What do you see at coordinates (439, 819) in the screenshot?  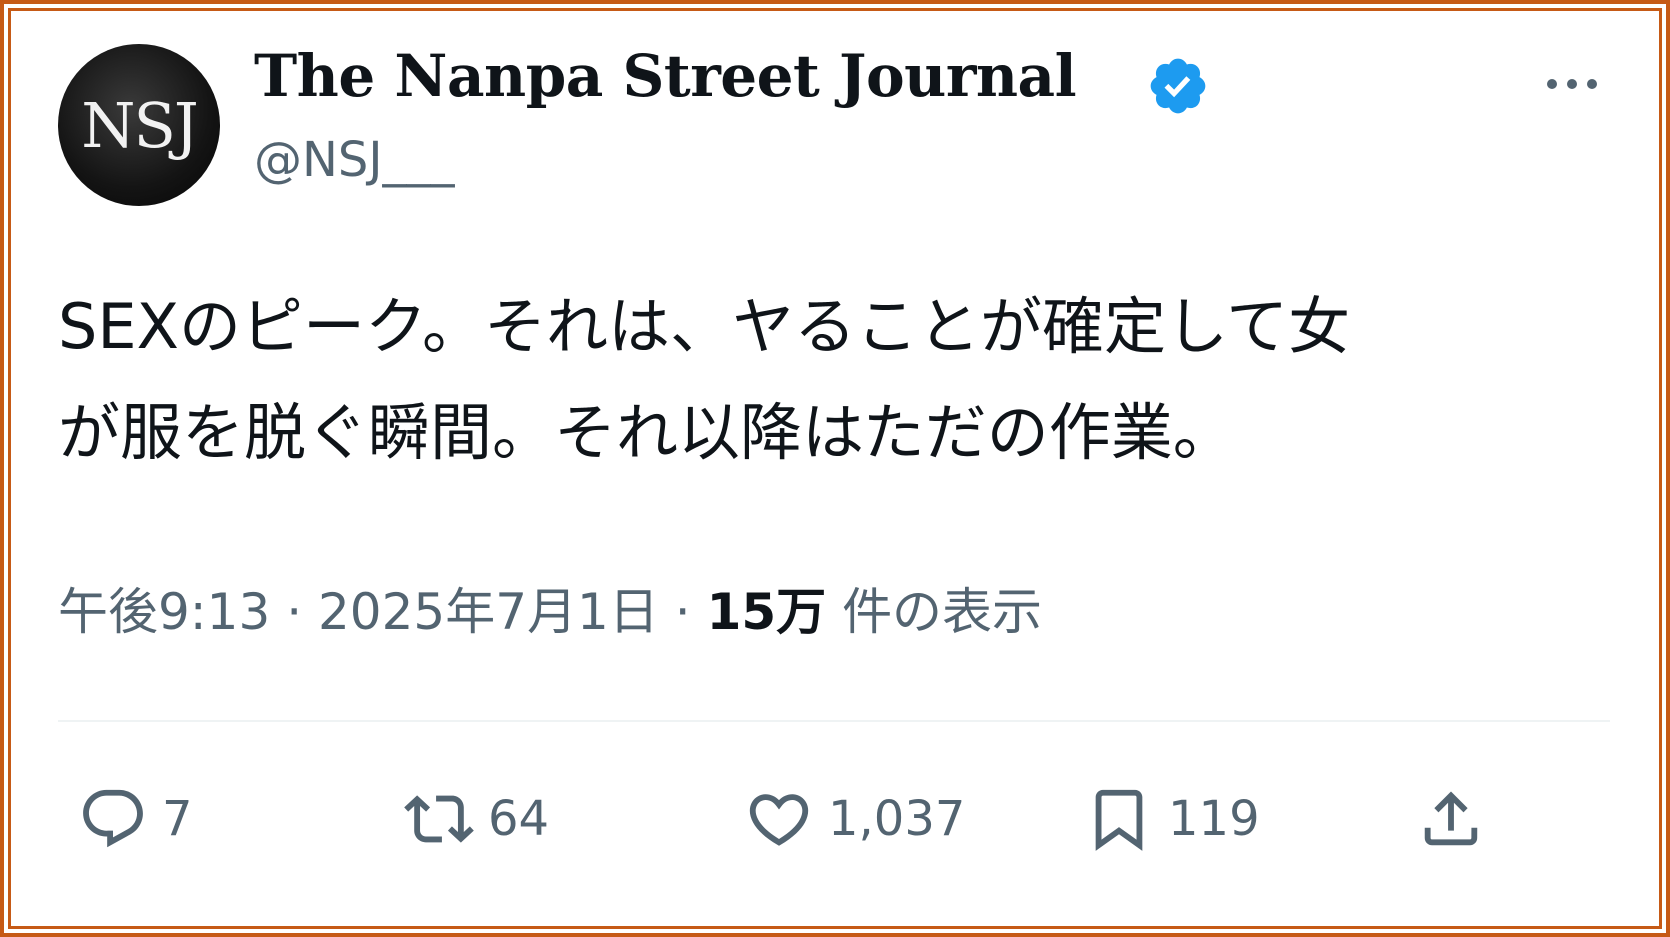 I see `retweet-icon` at bounding box center [439, 819].